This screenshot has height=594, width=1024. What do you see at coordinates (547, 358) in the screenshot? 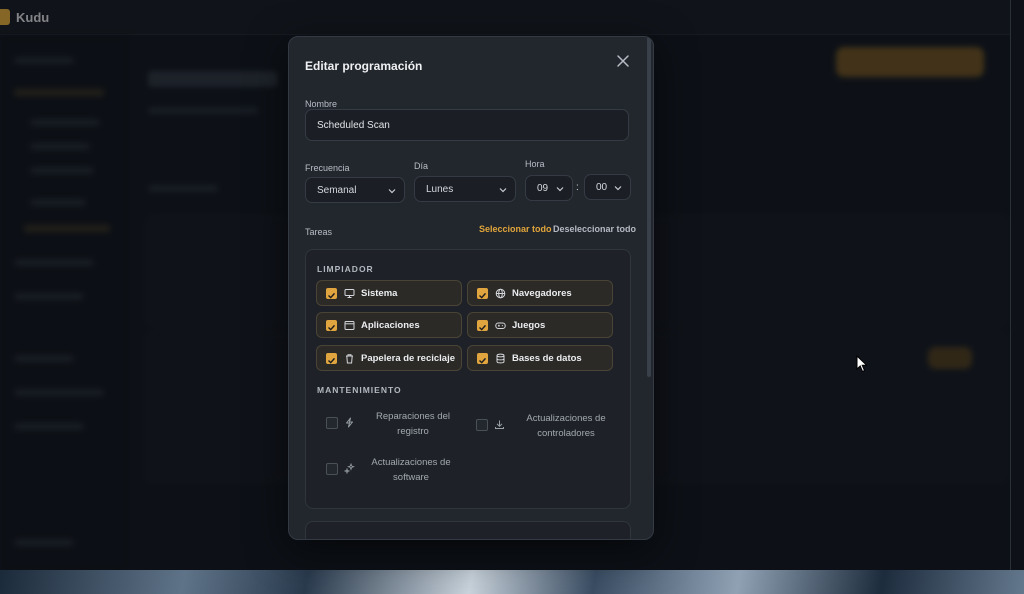
I see `task-label: Bases de datos` at bounding box center [547, 358].